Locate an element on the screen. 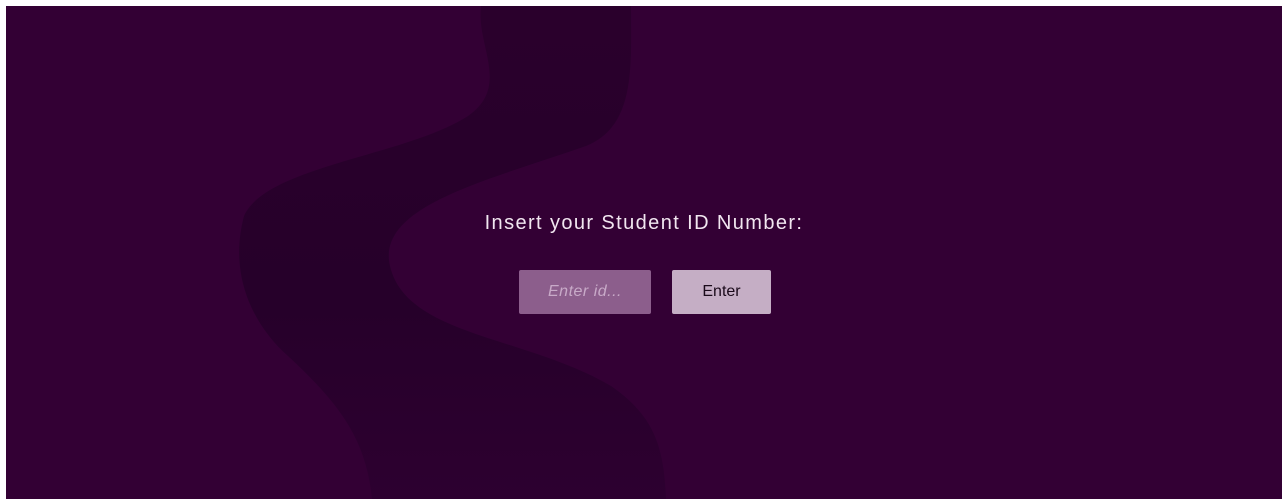 This screenshot has height=499, width=1288. student-id-input is located at coordinates (585, 292).